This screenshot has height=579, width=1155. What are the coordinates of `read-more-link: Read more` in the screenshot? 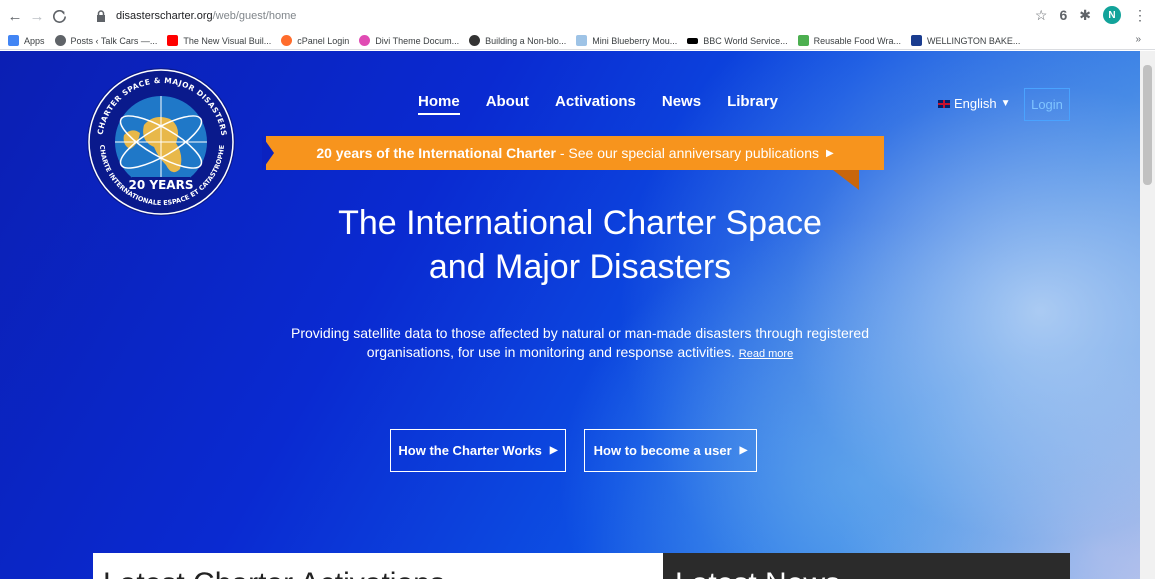 It's located at (766, 354).